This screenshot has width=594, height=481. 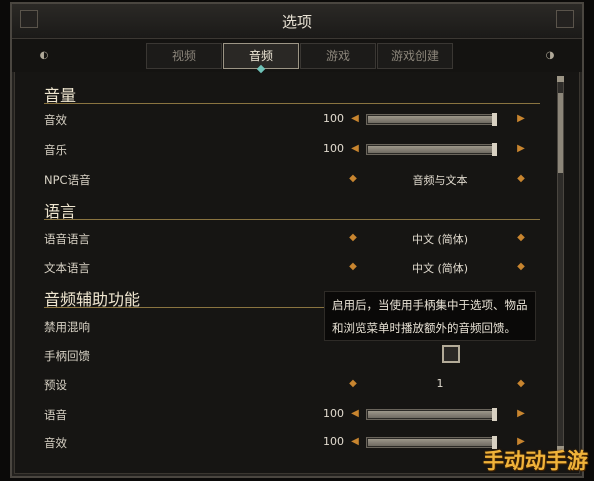 I want to click on setting-music-label: 音乐, so click(x=55, y=150).